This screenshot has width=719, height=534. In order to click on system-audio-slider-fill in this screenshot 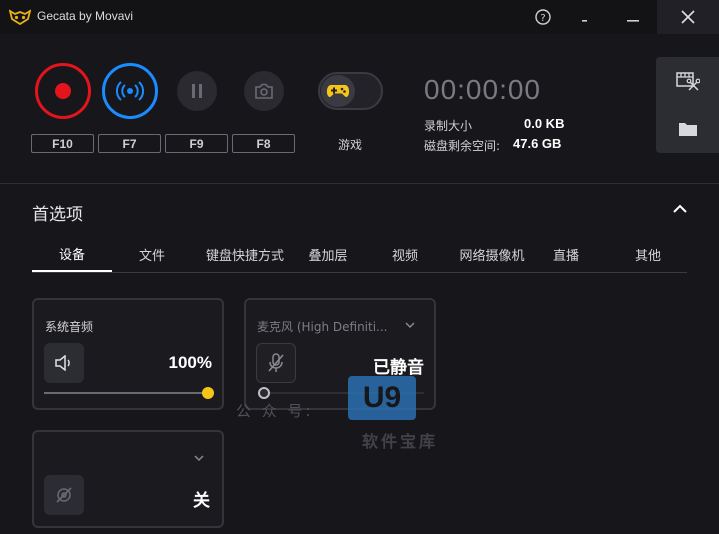, I will do `click(126, 393)`.